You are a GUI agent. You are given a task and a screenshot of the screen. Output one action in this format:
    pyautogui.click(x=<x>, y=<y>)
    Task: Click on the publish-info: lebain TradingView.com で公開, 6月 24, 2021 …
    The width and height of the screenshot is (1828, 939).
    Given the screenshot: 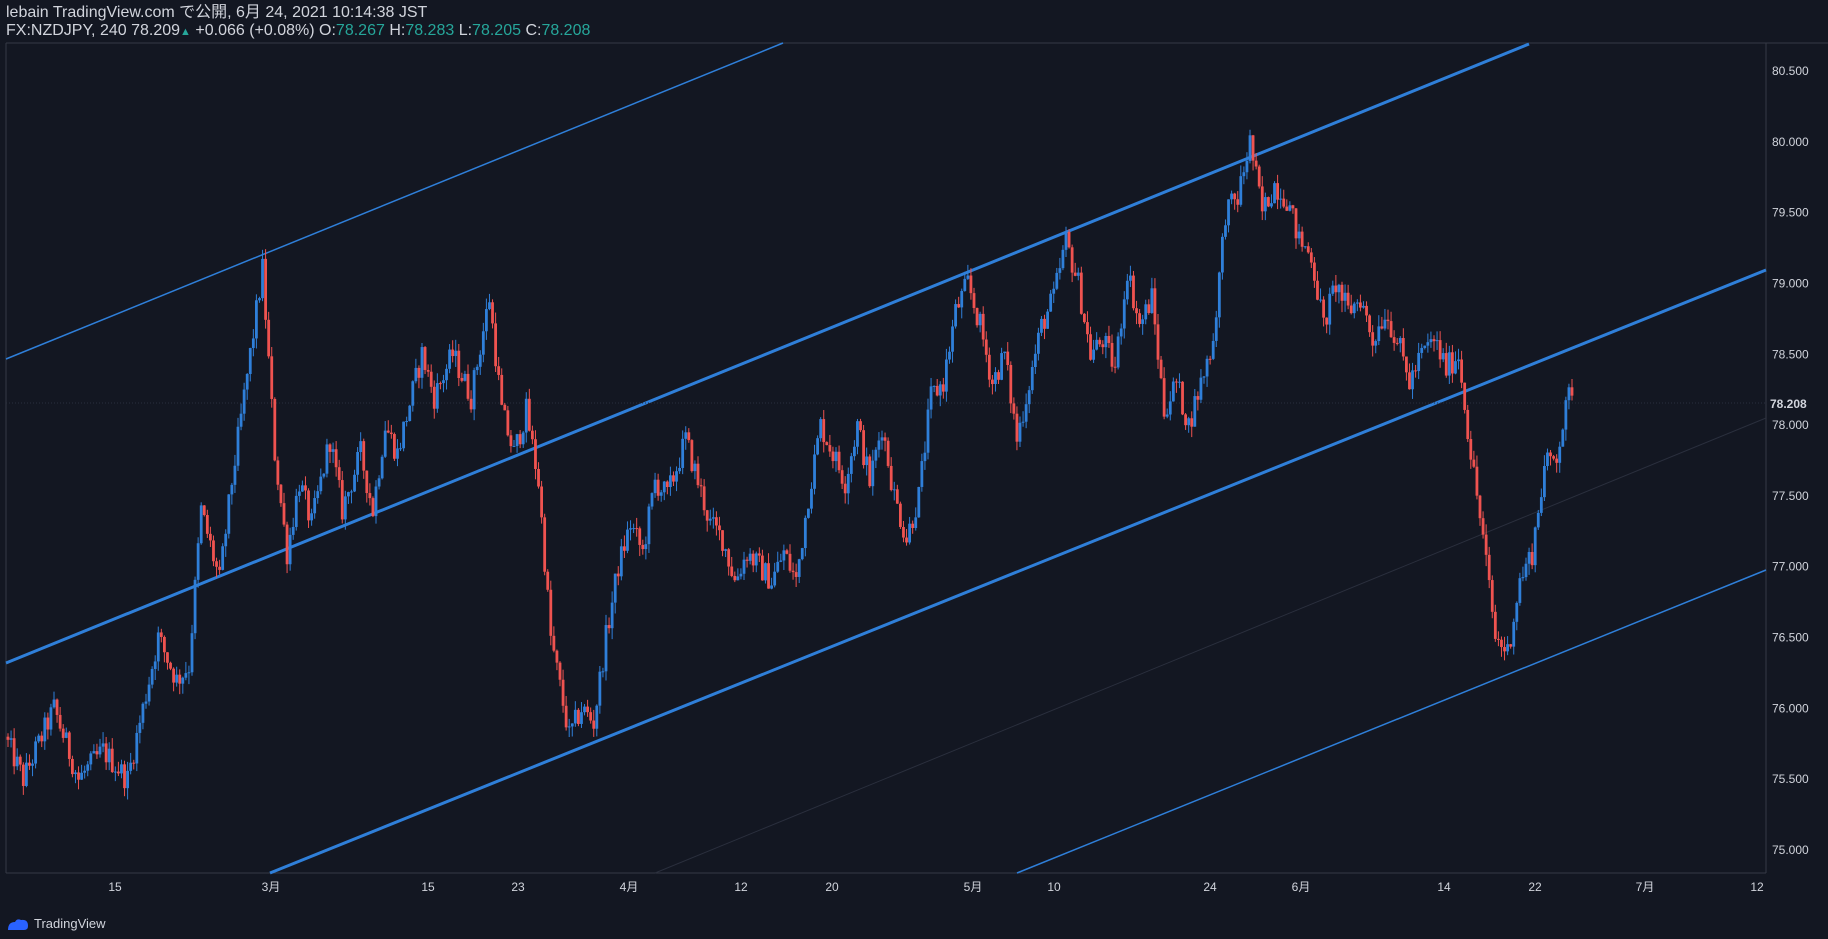 What is the action you would take?
    pyautogui.click(x=217, y=12)
    